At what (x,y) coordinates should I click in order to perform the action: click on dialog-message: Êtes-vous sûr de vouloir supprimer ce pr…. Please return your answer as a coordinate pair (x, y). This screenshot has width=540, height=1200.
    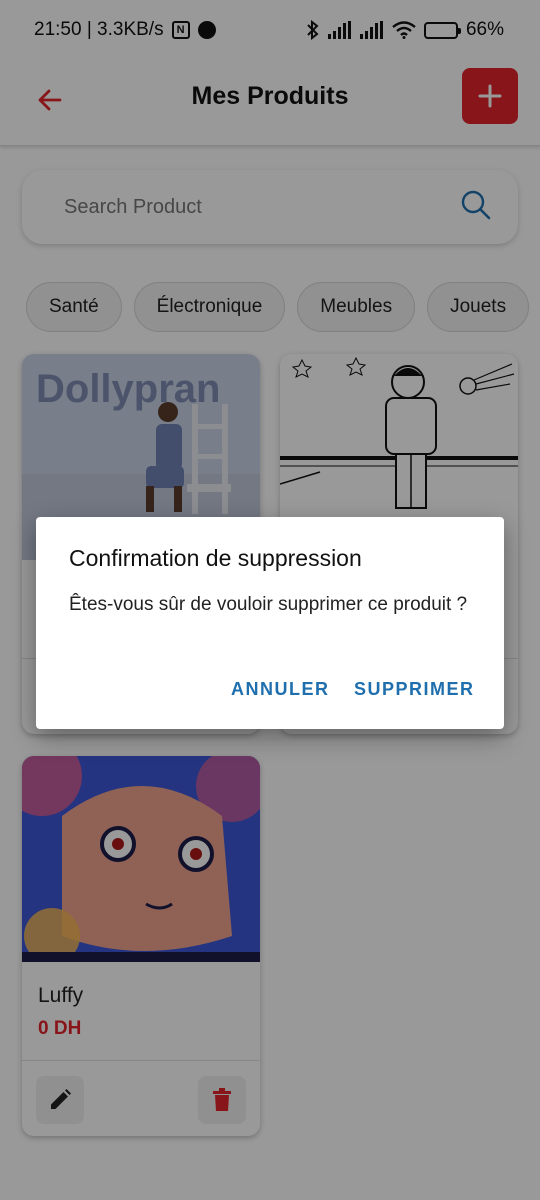
    Looking at the image, I should click on (268, 604).